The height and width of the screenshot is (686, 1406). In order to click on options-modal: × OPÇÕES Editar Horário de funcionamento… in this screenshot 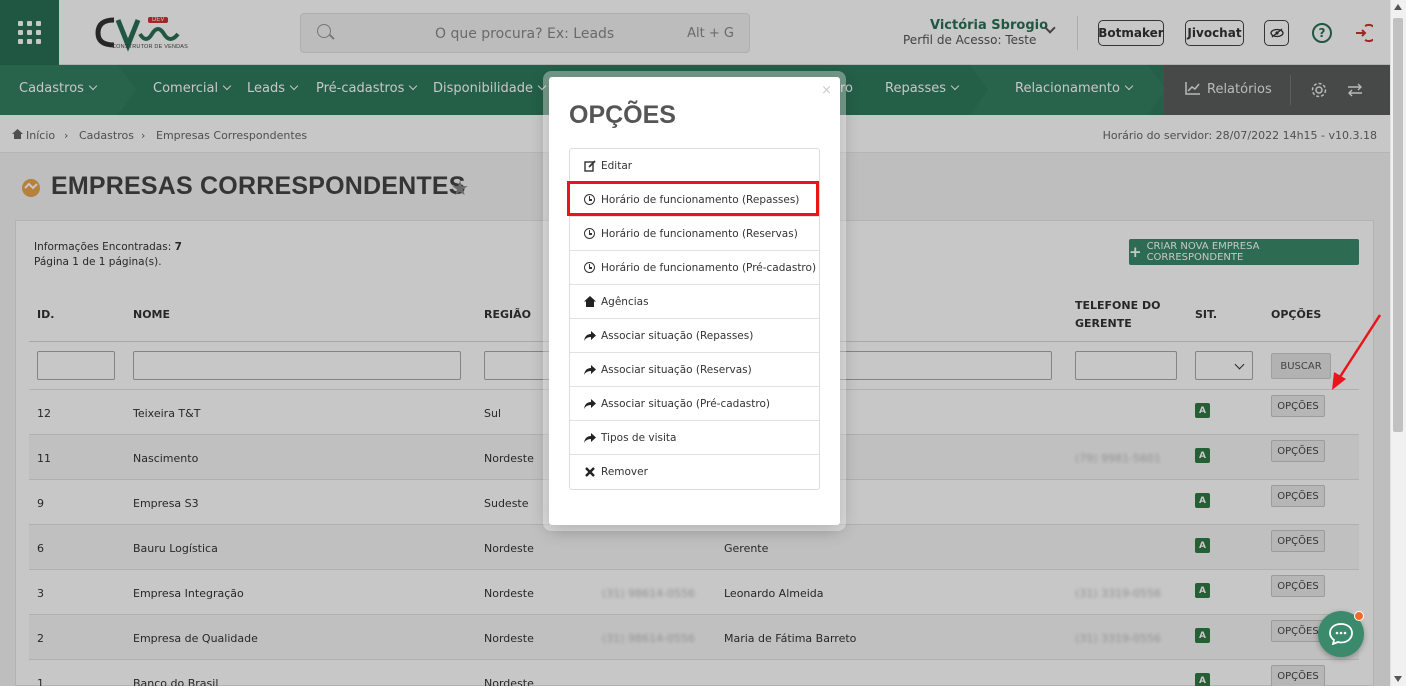, I will do `click(694, 301)`.